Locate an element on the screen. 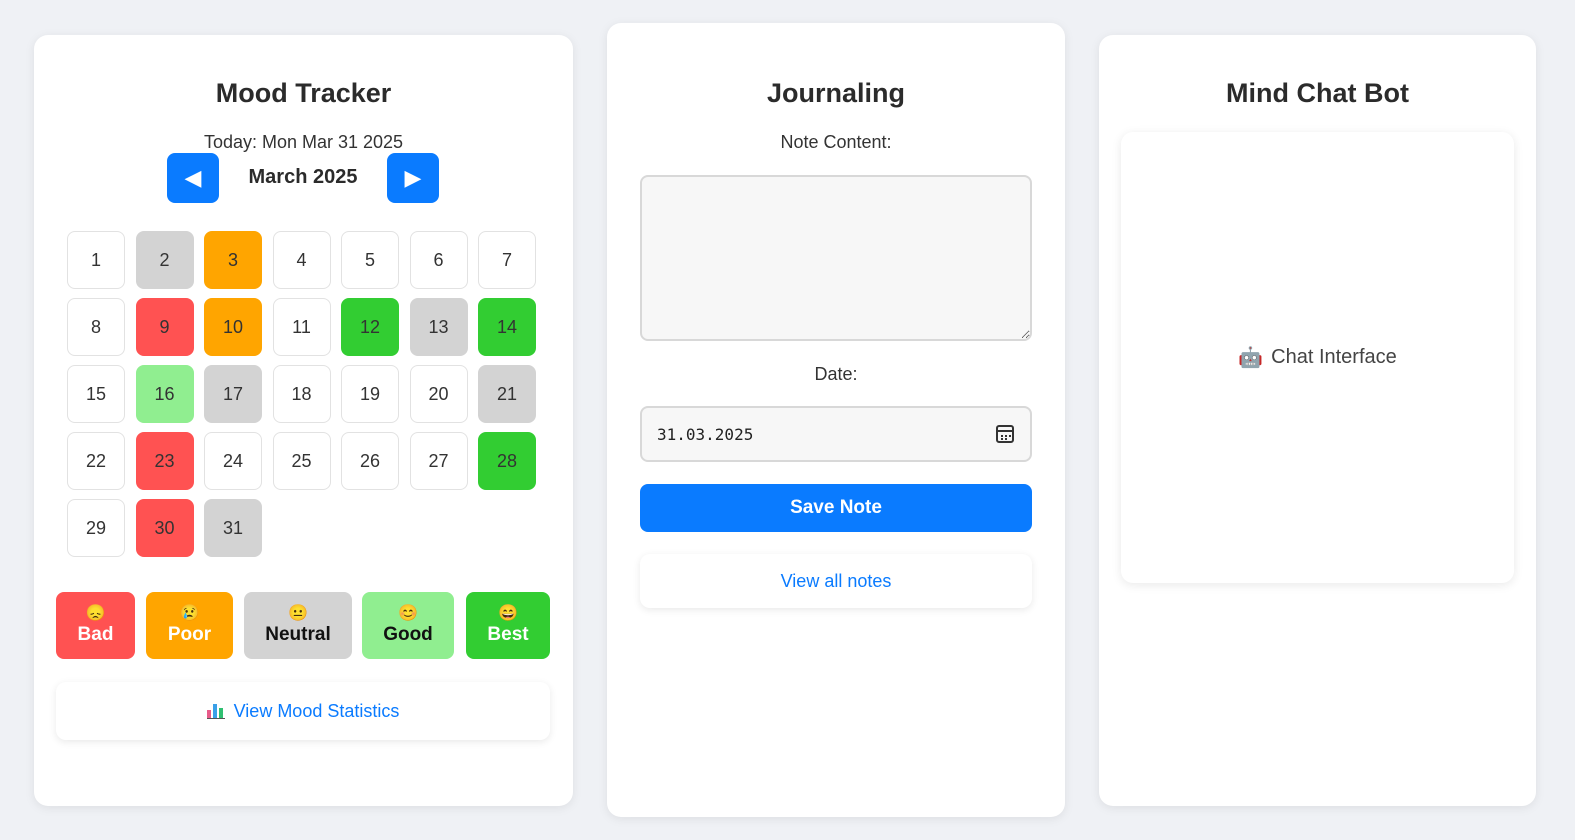 Image resolution: width=1575 pixels, height=840 pixels. mood-poor-button: 😢 Poor is located at coordinates (189, 625).